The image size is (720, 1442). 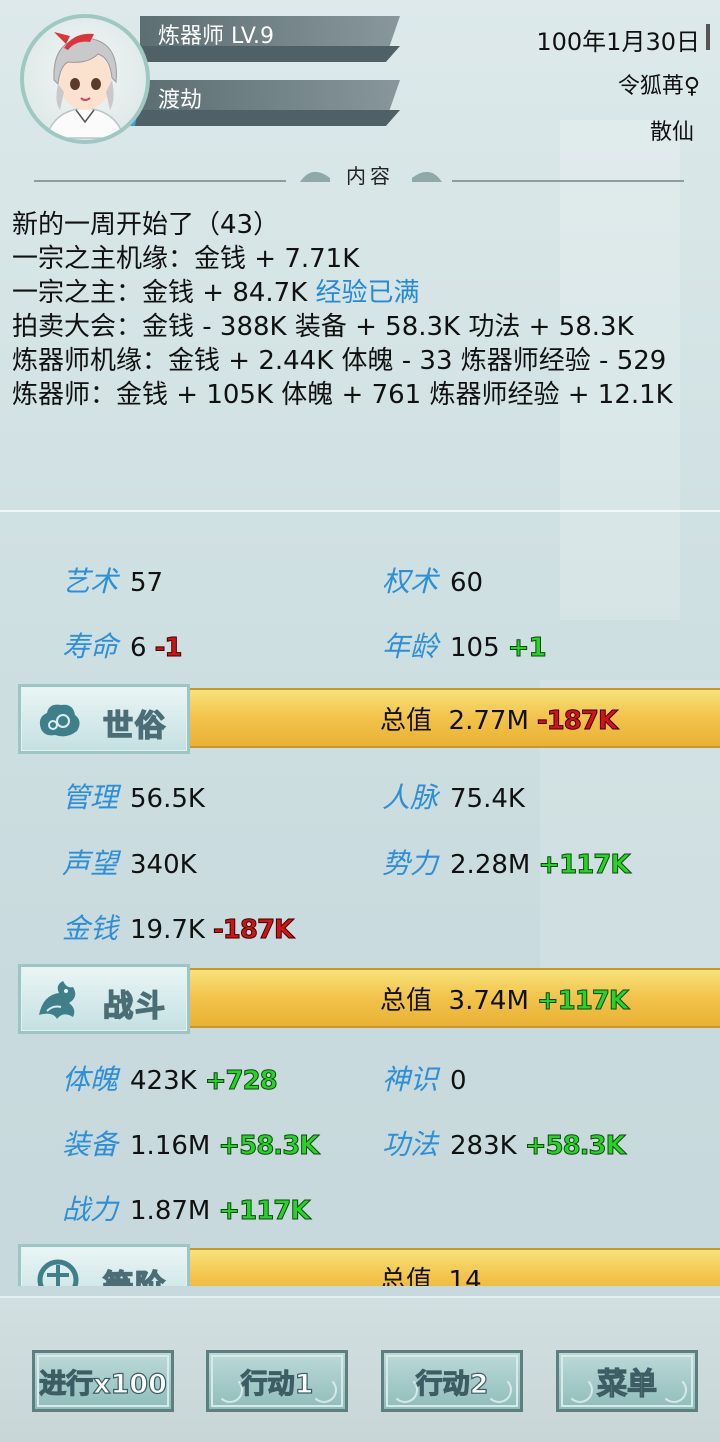 I want to click on section-name: 世俗, so click(x=134, y=726).